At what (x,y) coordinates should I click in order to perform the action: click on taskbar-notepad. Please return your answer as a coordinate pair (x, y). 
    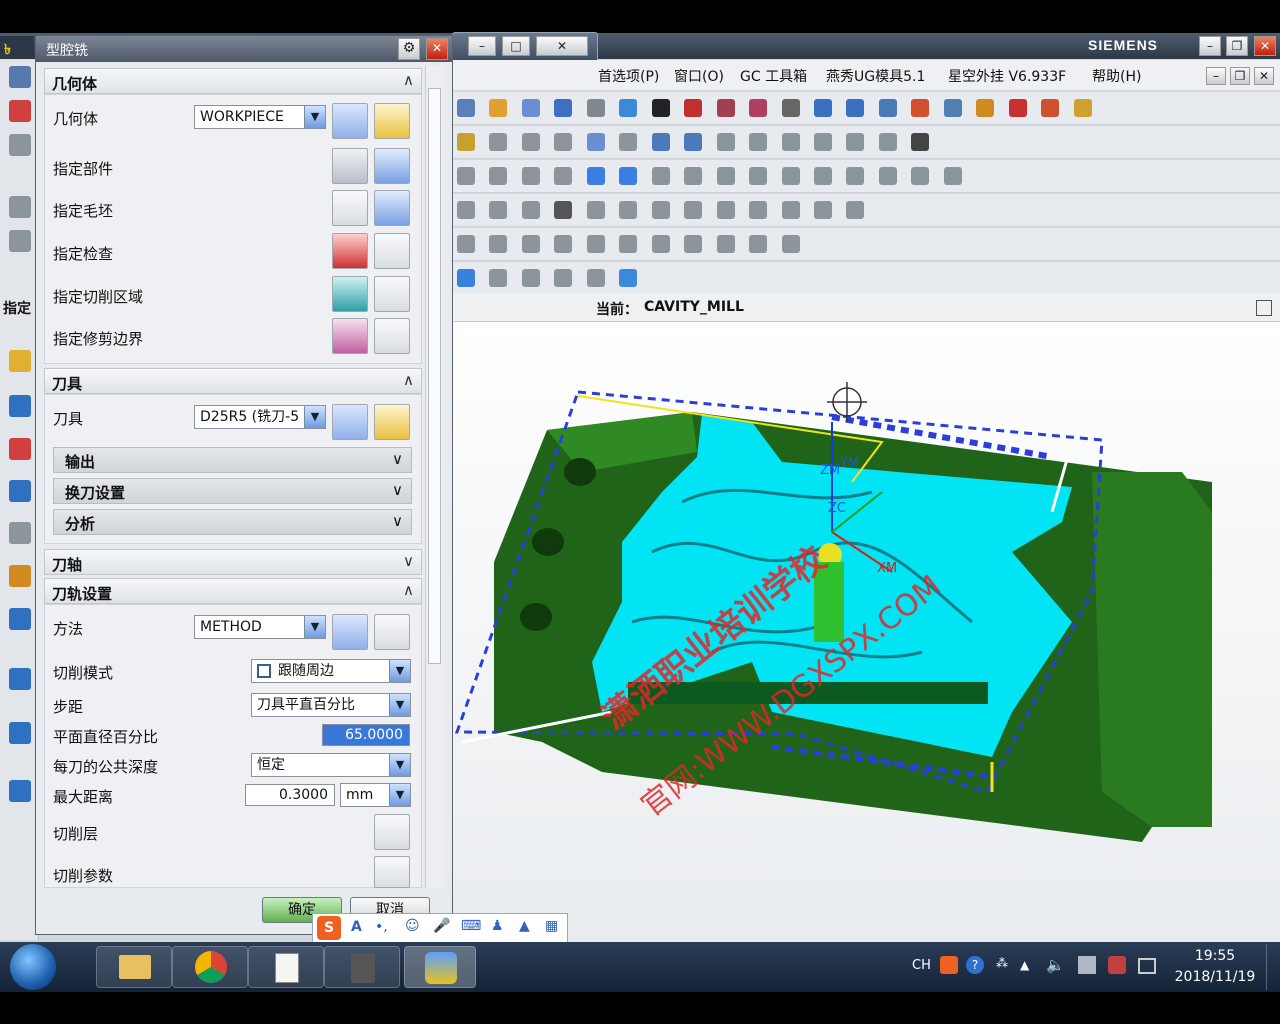
    Looking at the image, I should click on (286, 967).